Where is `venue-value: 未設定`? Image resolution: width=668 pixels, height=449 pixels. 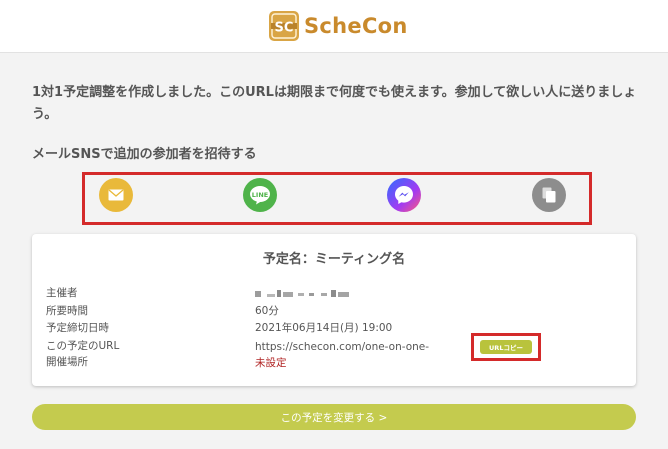
venue-value: 未設定 is located at coordinates (271, 363).